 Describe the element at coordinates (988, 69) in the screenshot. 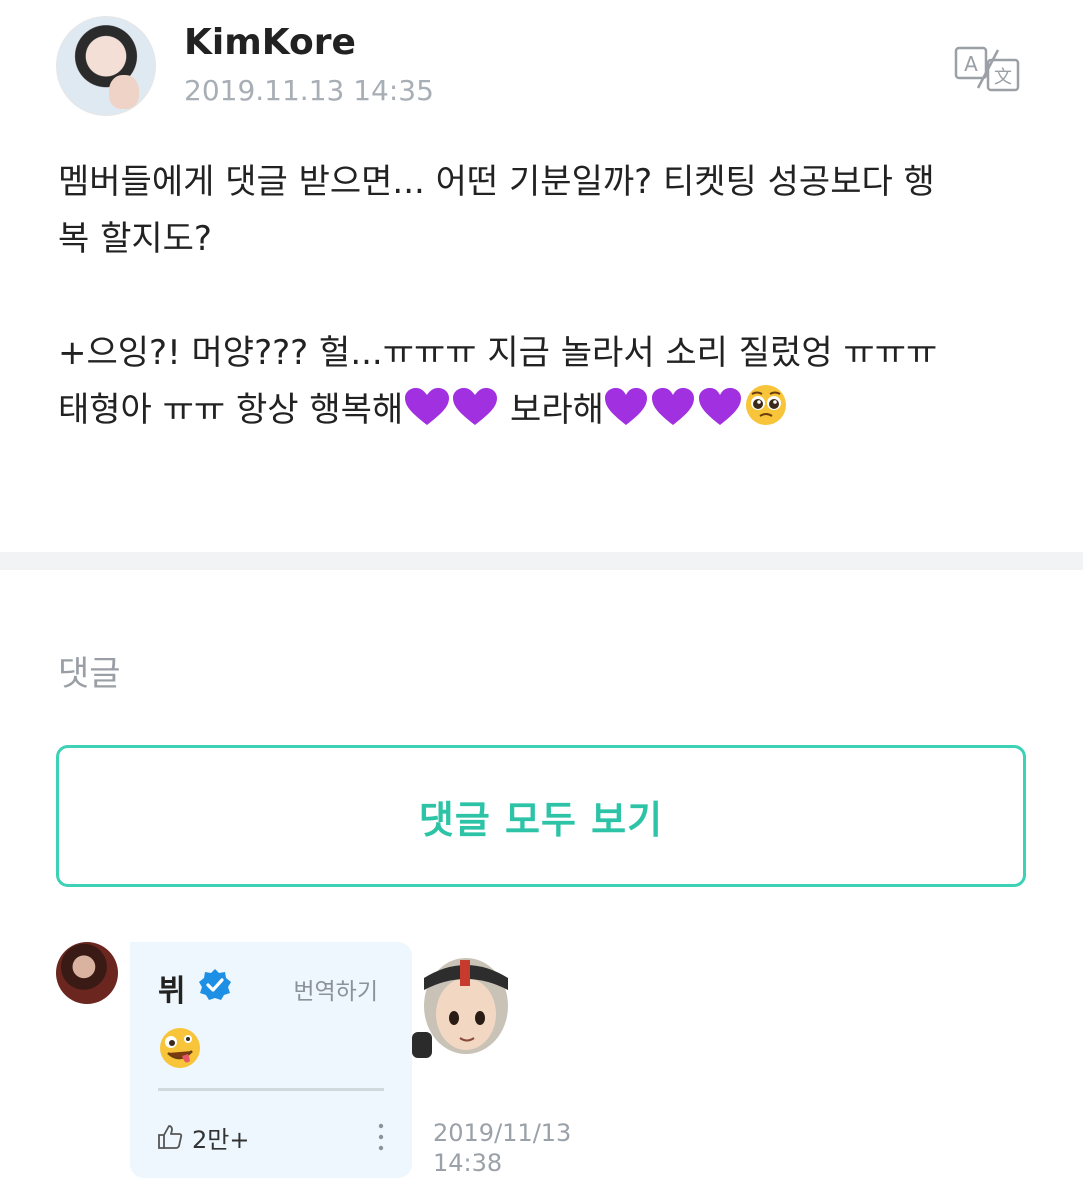

I see `translate-icon: A 文` at that location.